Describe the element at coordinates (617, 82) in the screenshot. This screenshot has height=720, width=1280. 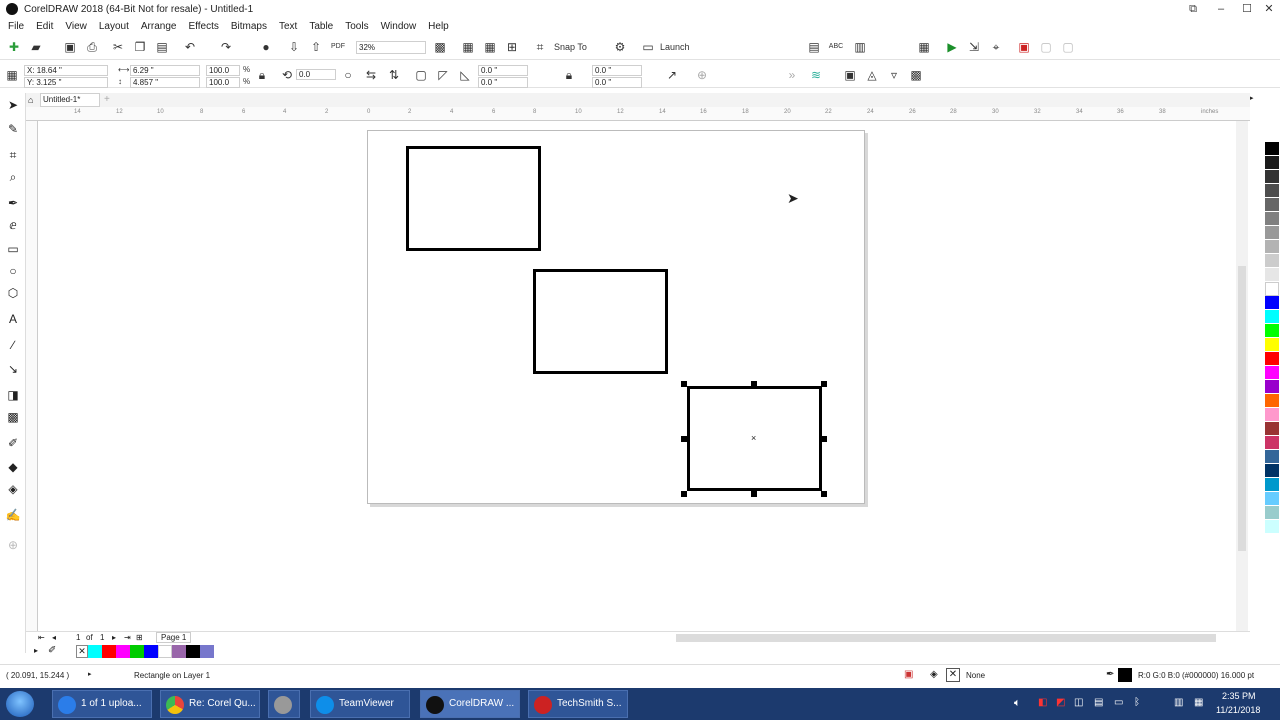
I see `corner-radius-bottom-right: 0.0 "` at that location.